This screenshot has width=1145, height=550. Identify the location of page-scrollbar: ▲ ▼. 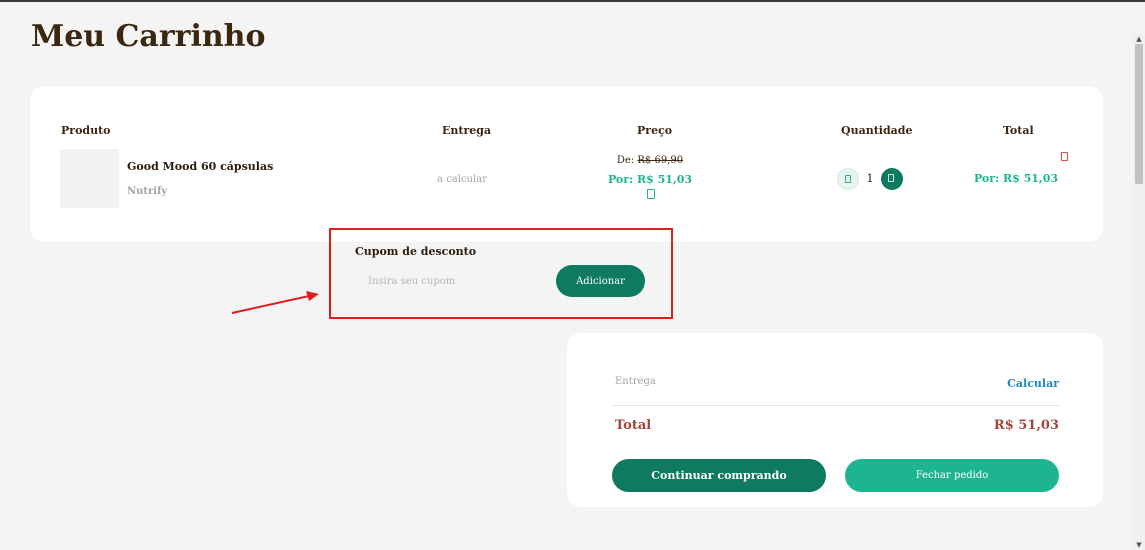
(1139, 292).